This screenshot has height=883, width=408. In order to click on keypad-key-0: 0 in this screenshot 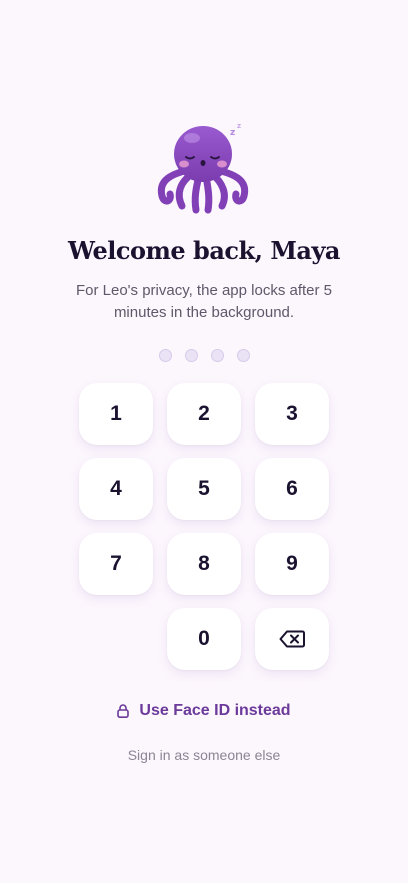, I will do `click(204, 639)`.